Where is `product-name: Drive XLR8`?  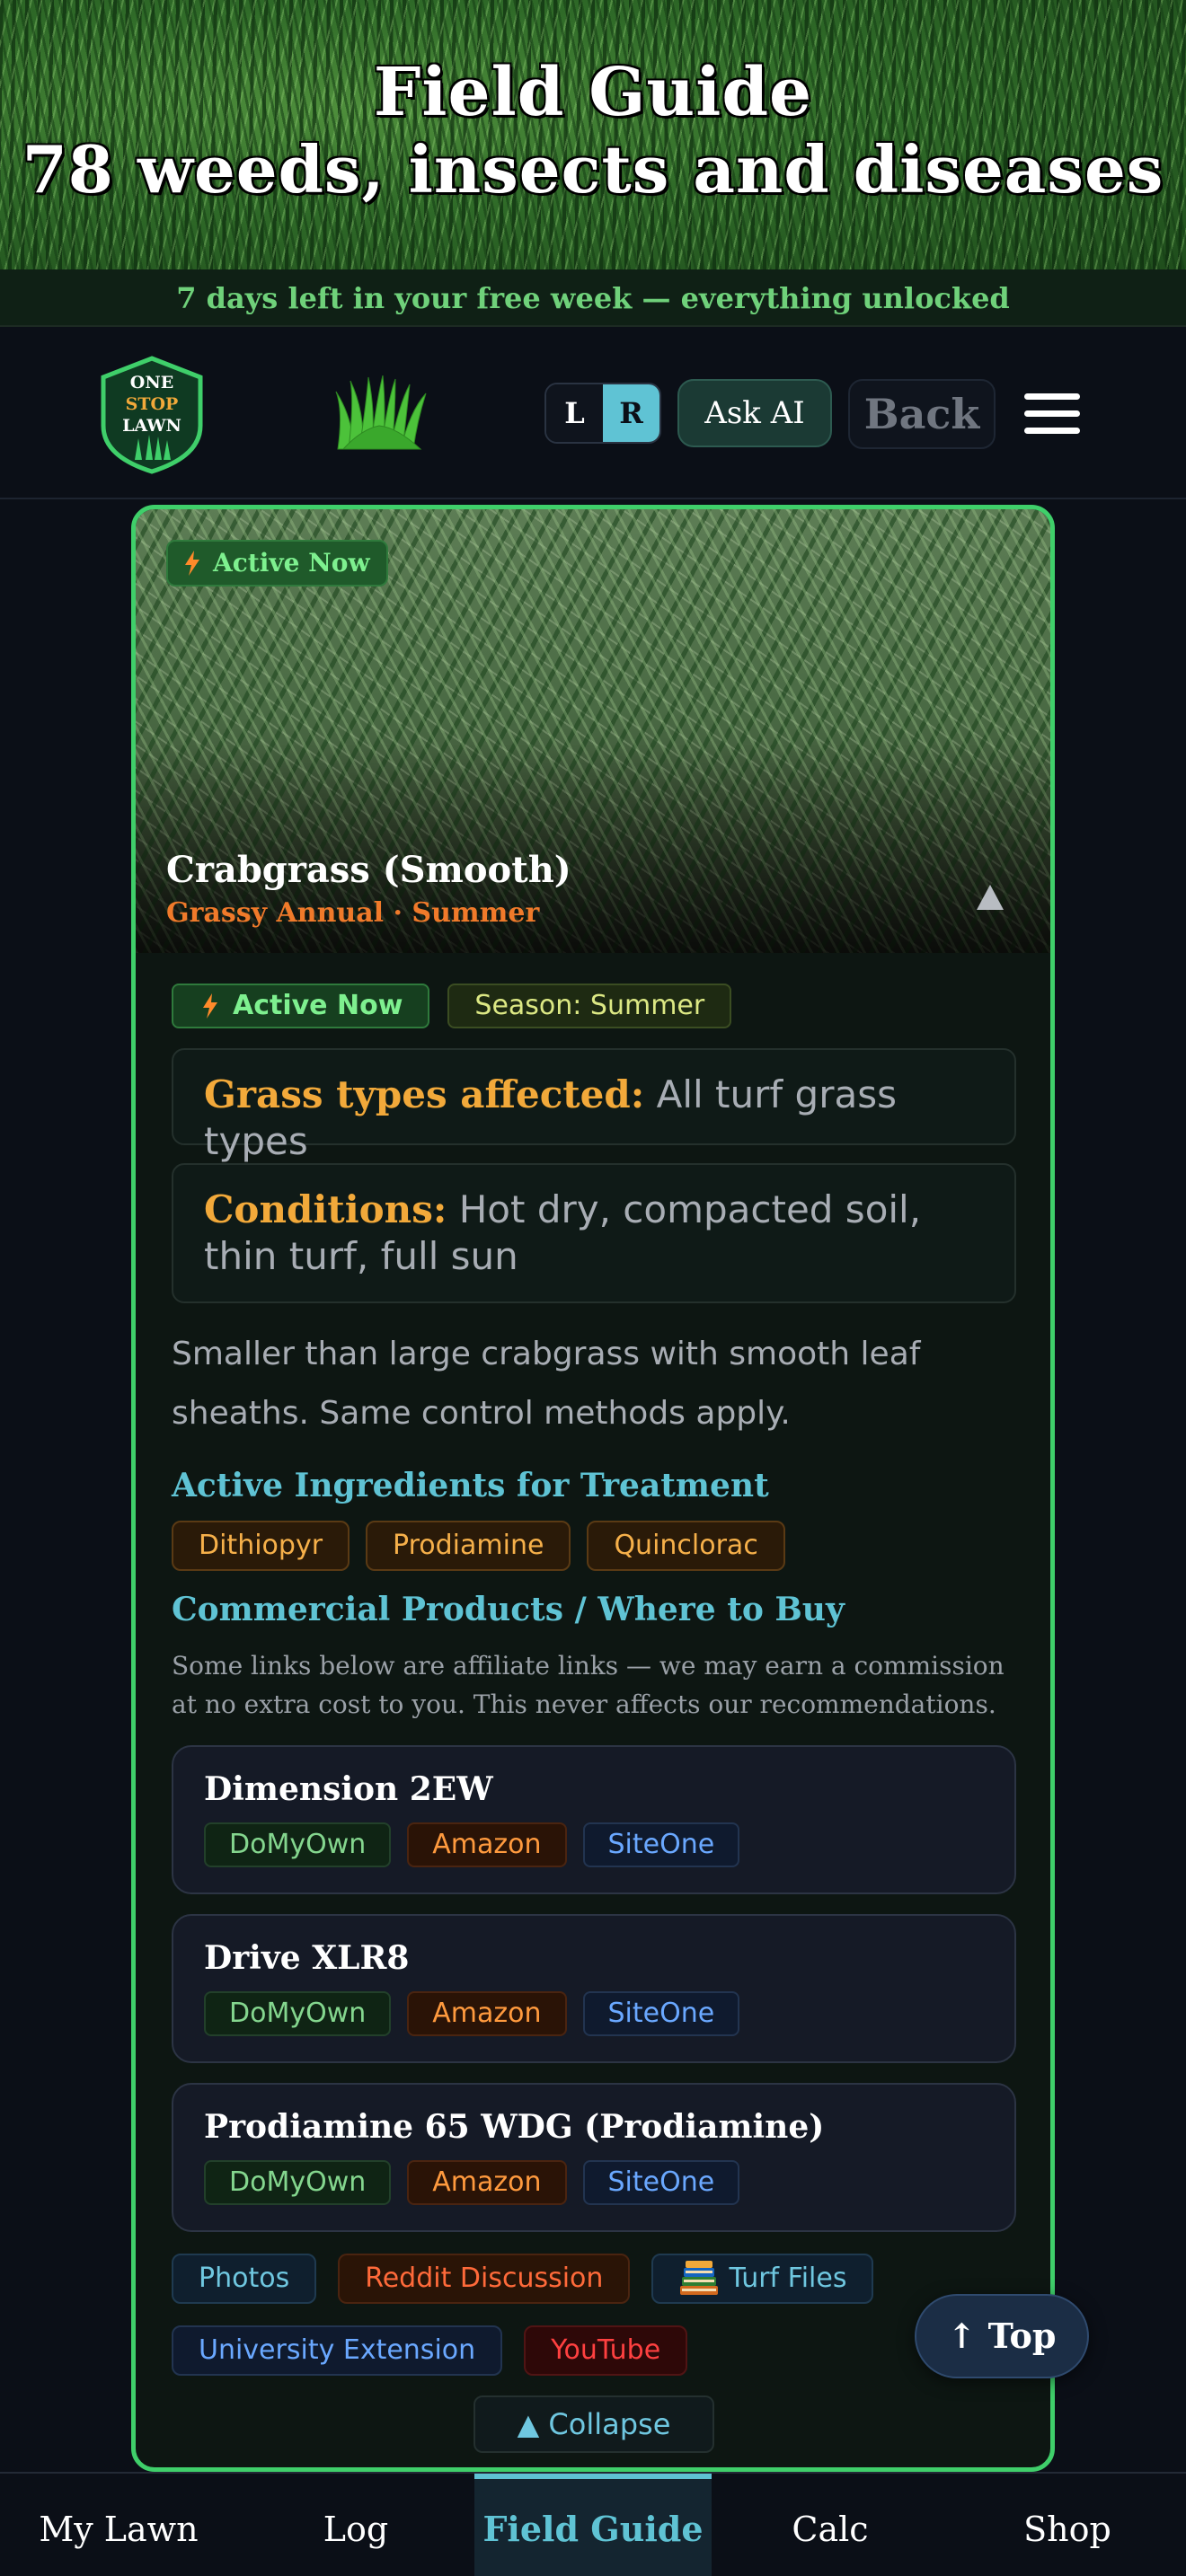 product-name: Drive XLR8 is located at coordinates (307, 1958).